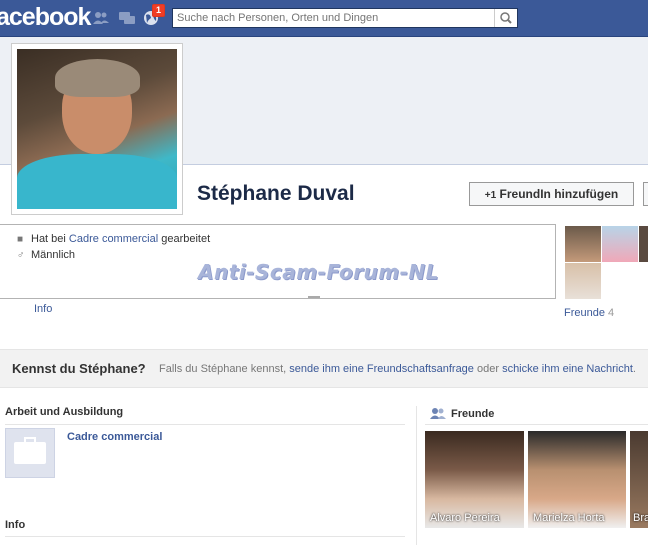 The width and height of the screenshot is (648, 545). What do you see at coordinates (416, 475) in the screenshot?
I see `column-divider` at bounding box center [416, 475].